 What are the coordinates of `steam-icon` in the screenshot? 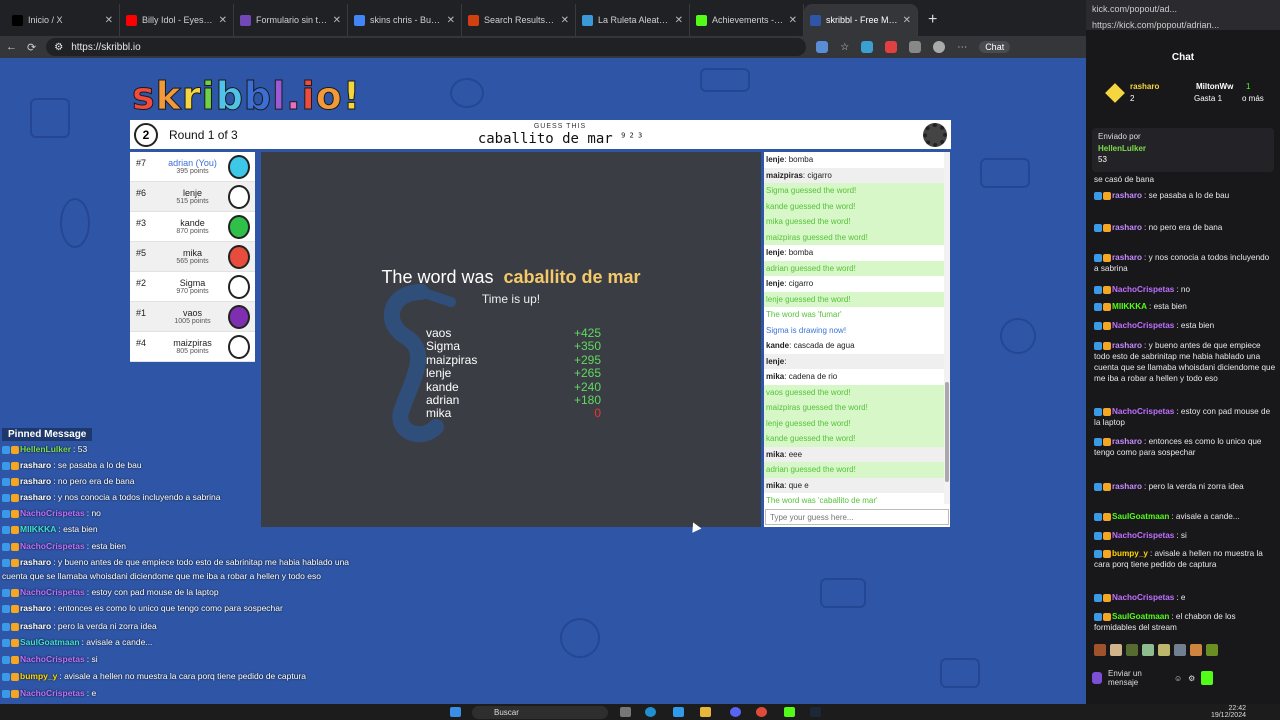 It's located at (815, 712).